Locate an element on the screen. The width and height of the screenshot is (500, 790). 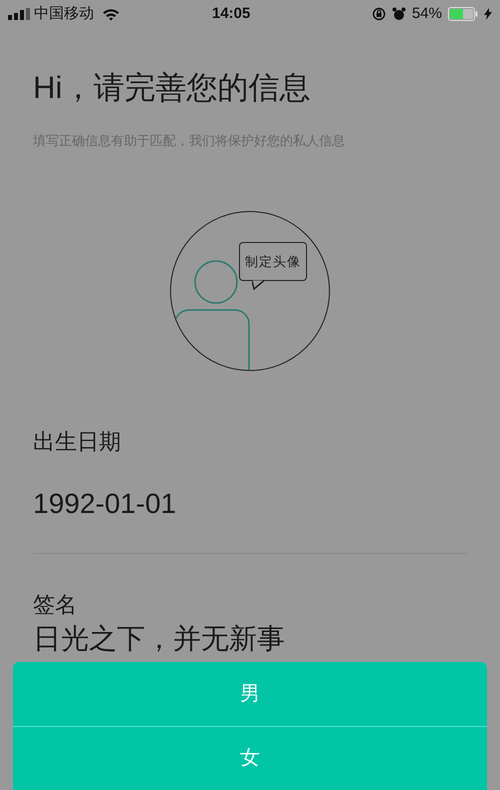
wifi-icon is located at coordinates (111, 14).